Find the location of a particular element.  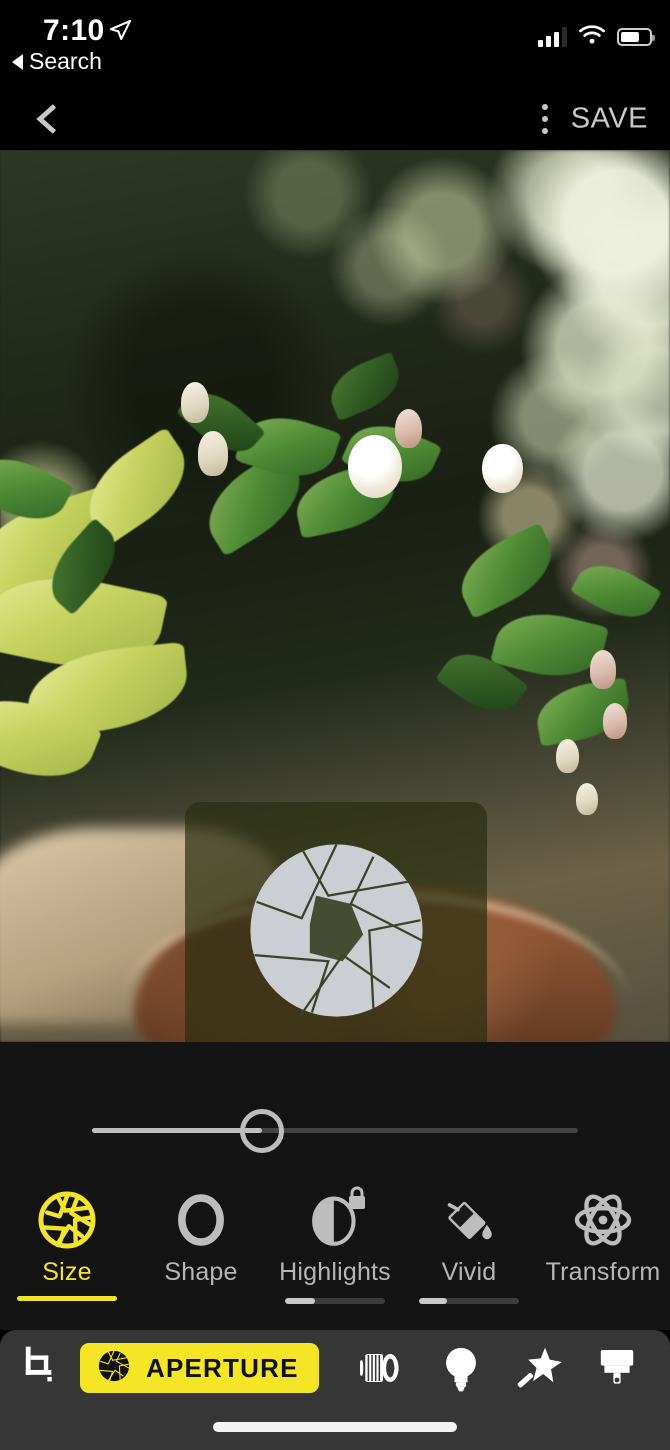

atom-icon is located at coordinates (603, 1220).